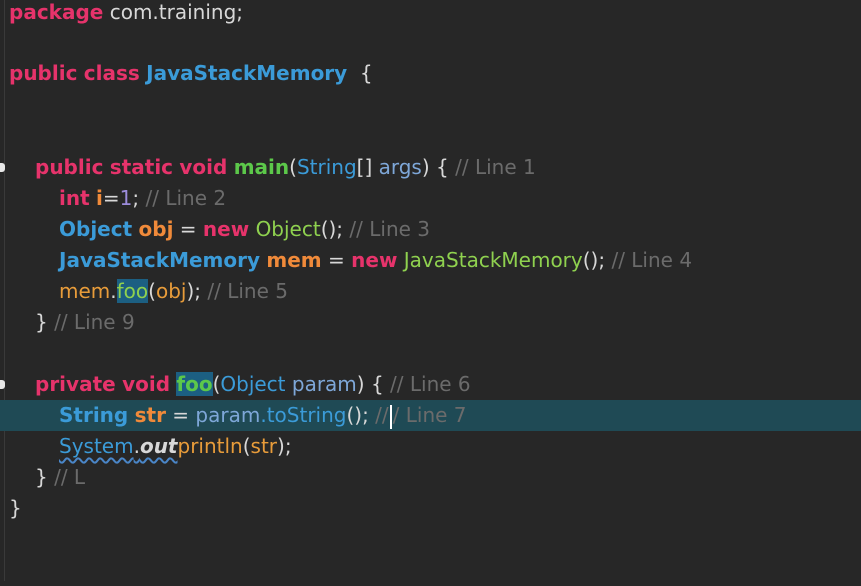 Image resolution: width=861 pixels, height=586 pixels. What do you see at coordinates (99, 198) in the screenshot?
I see `variable: i` at bounding box center [99, 198].